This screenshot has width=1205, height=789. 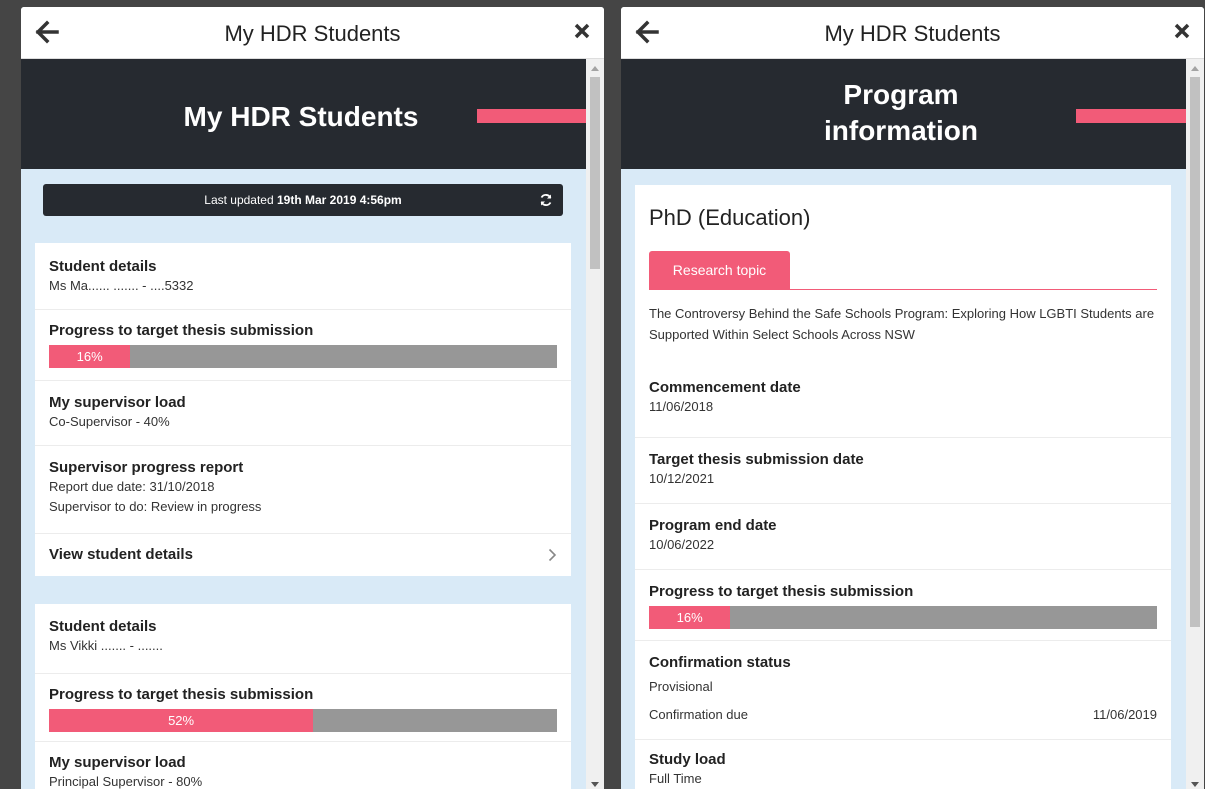 What do you see at coordinates (730, 217) in the screenshot?
I see `program-name: PhD (Education)` at bounding box center [730, 217].